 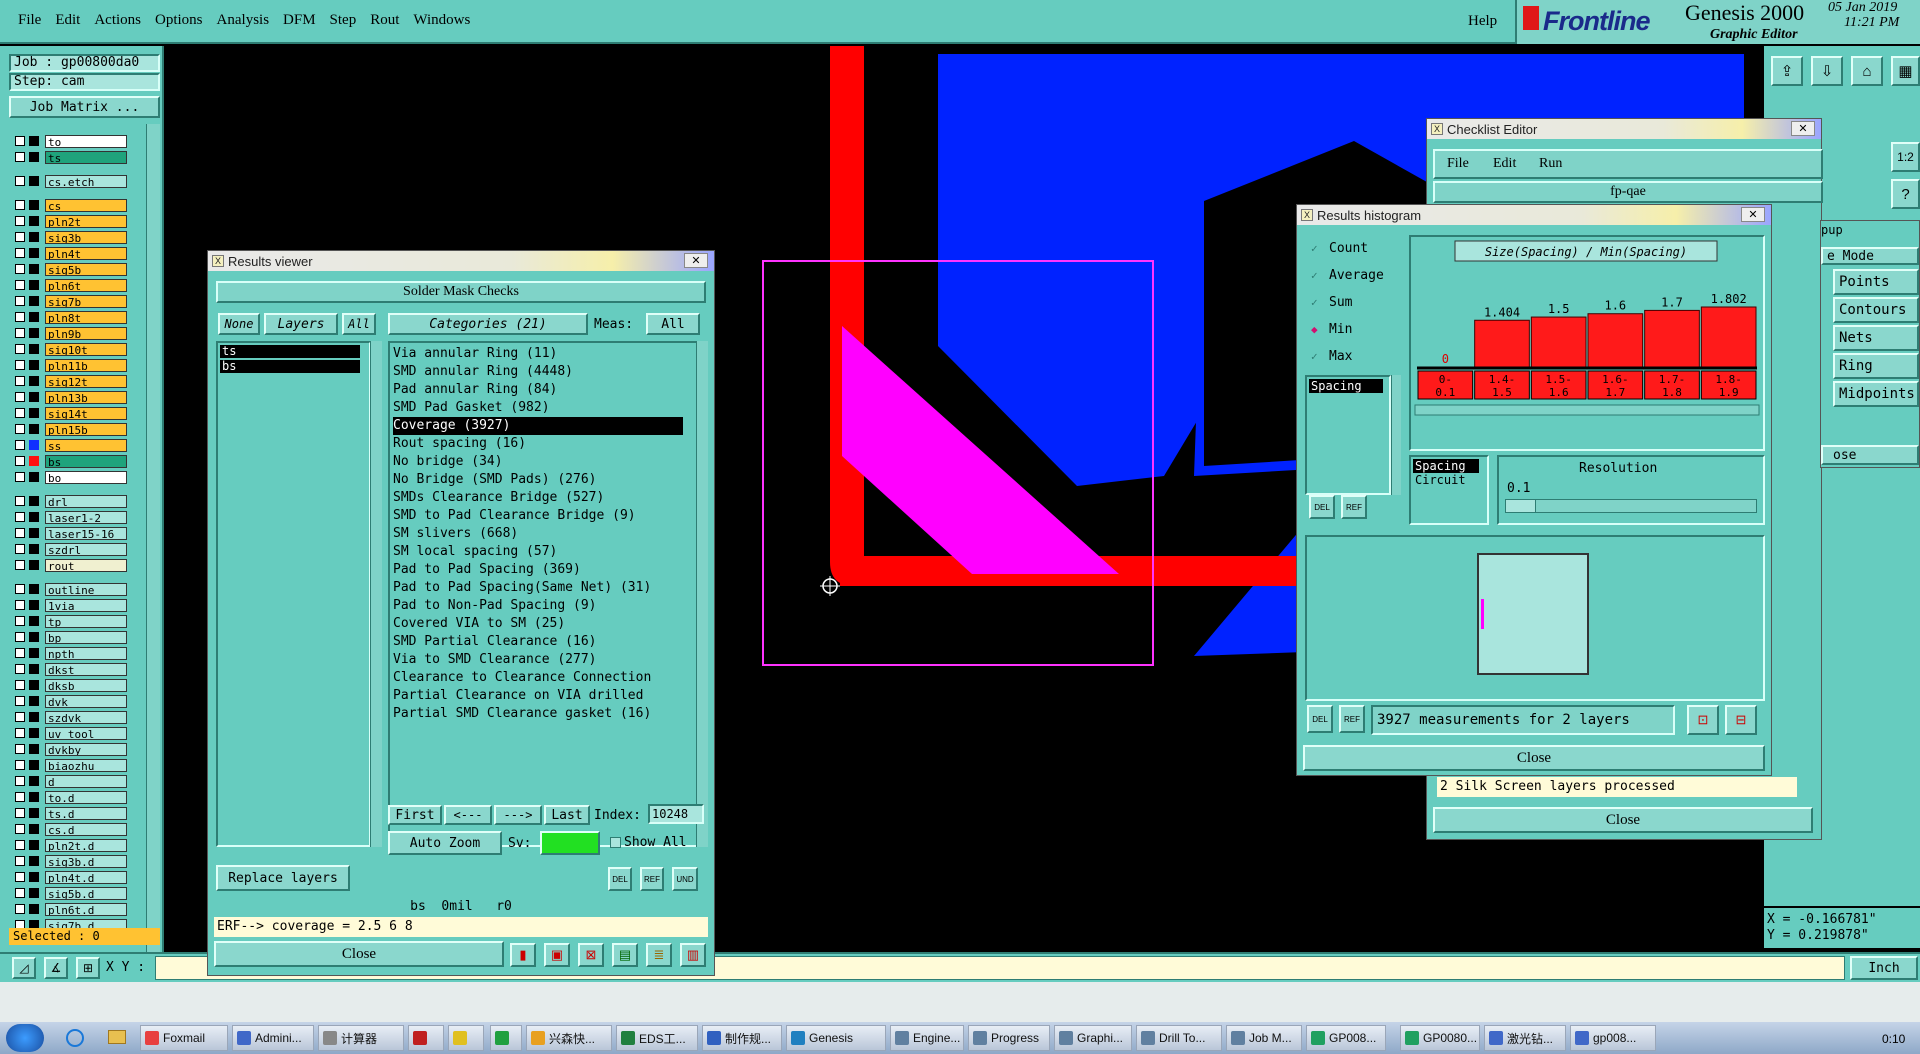 I want to click on layer-name: drl, so click(x=86, y=501).